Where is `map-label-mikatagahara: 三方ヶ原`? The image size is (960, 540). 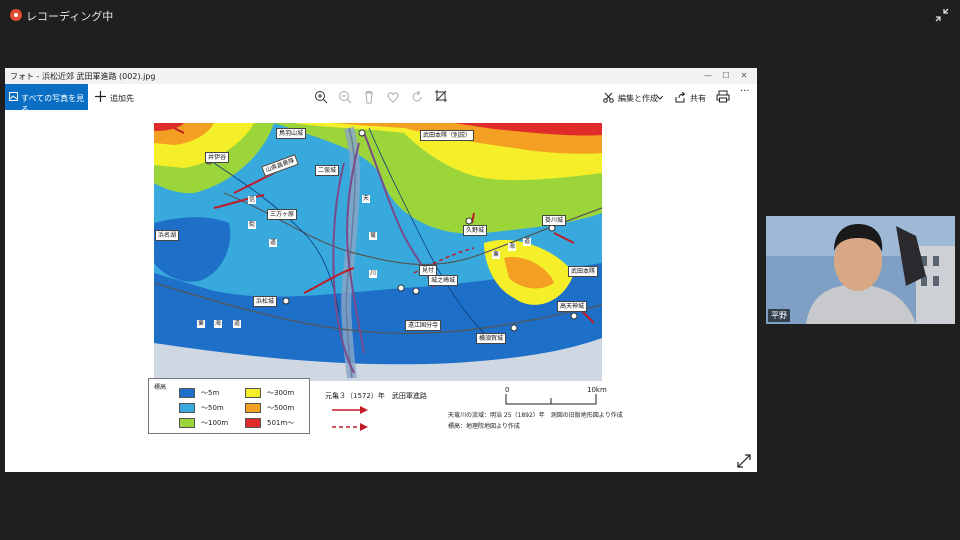
map-label-mikatagahara: 三方ヶ原 is located at coordinates (282, 214).